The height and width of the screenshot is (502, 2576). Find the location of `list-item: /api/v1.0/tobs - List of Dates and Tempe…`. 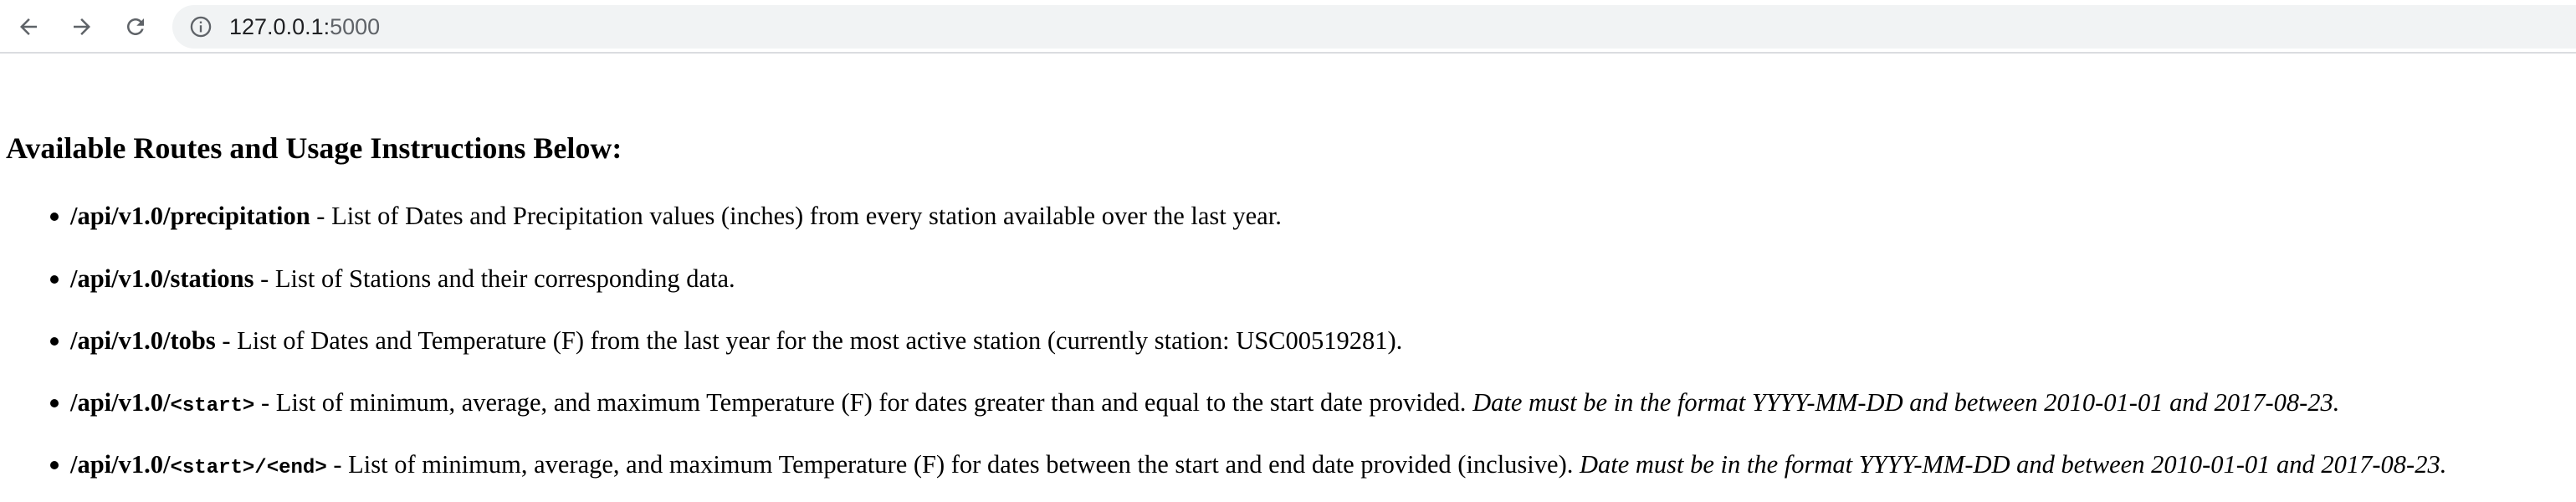

list-item: /api/v1.0/tobs - List of Dates and Tempe… is located at coordinates (727, 340).